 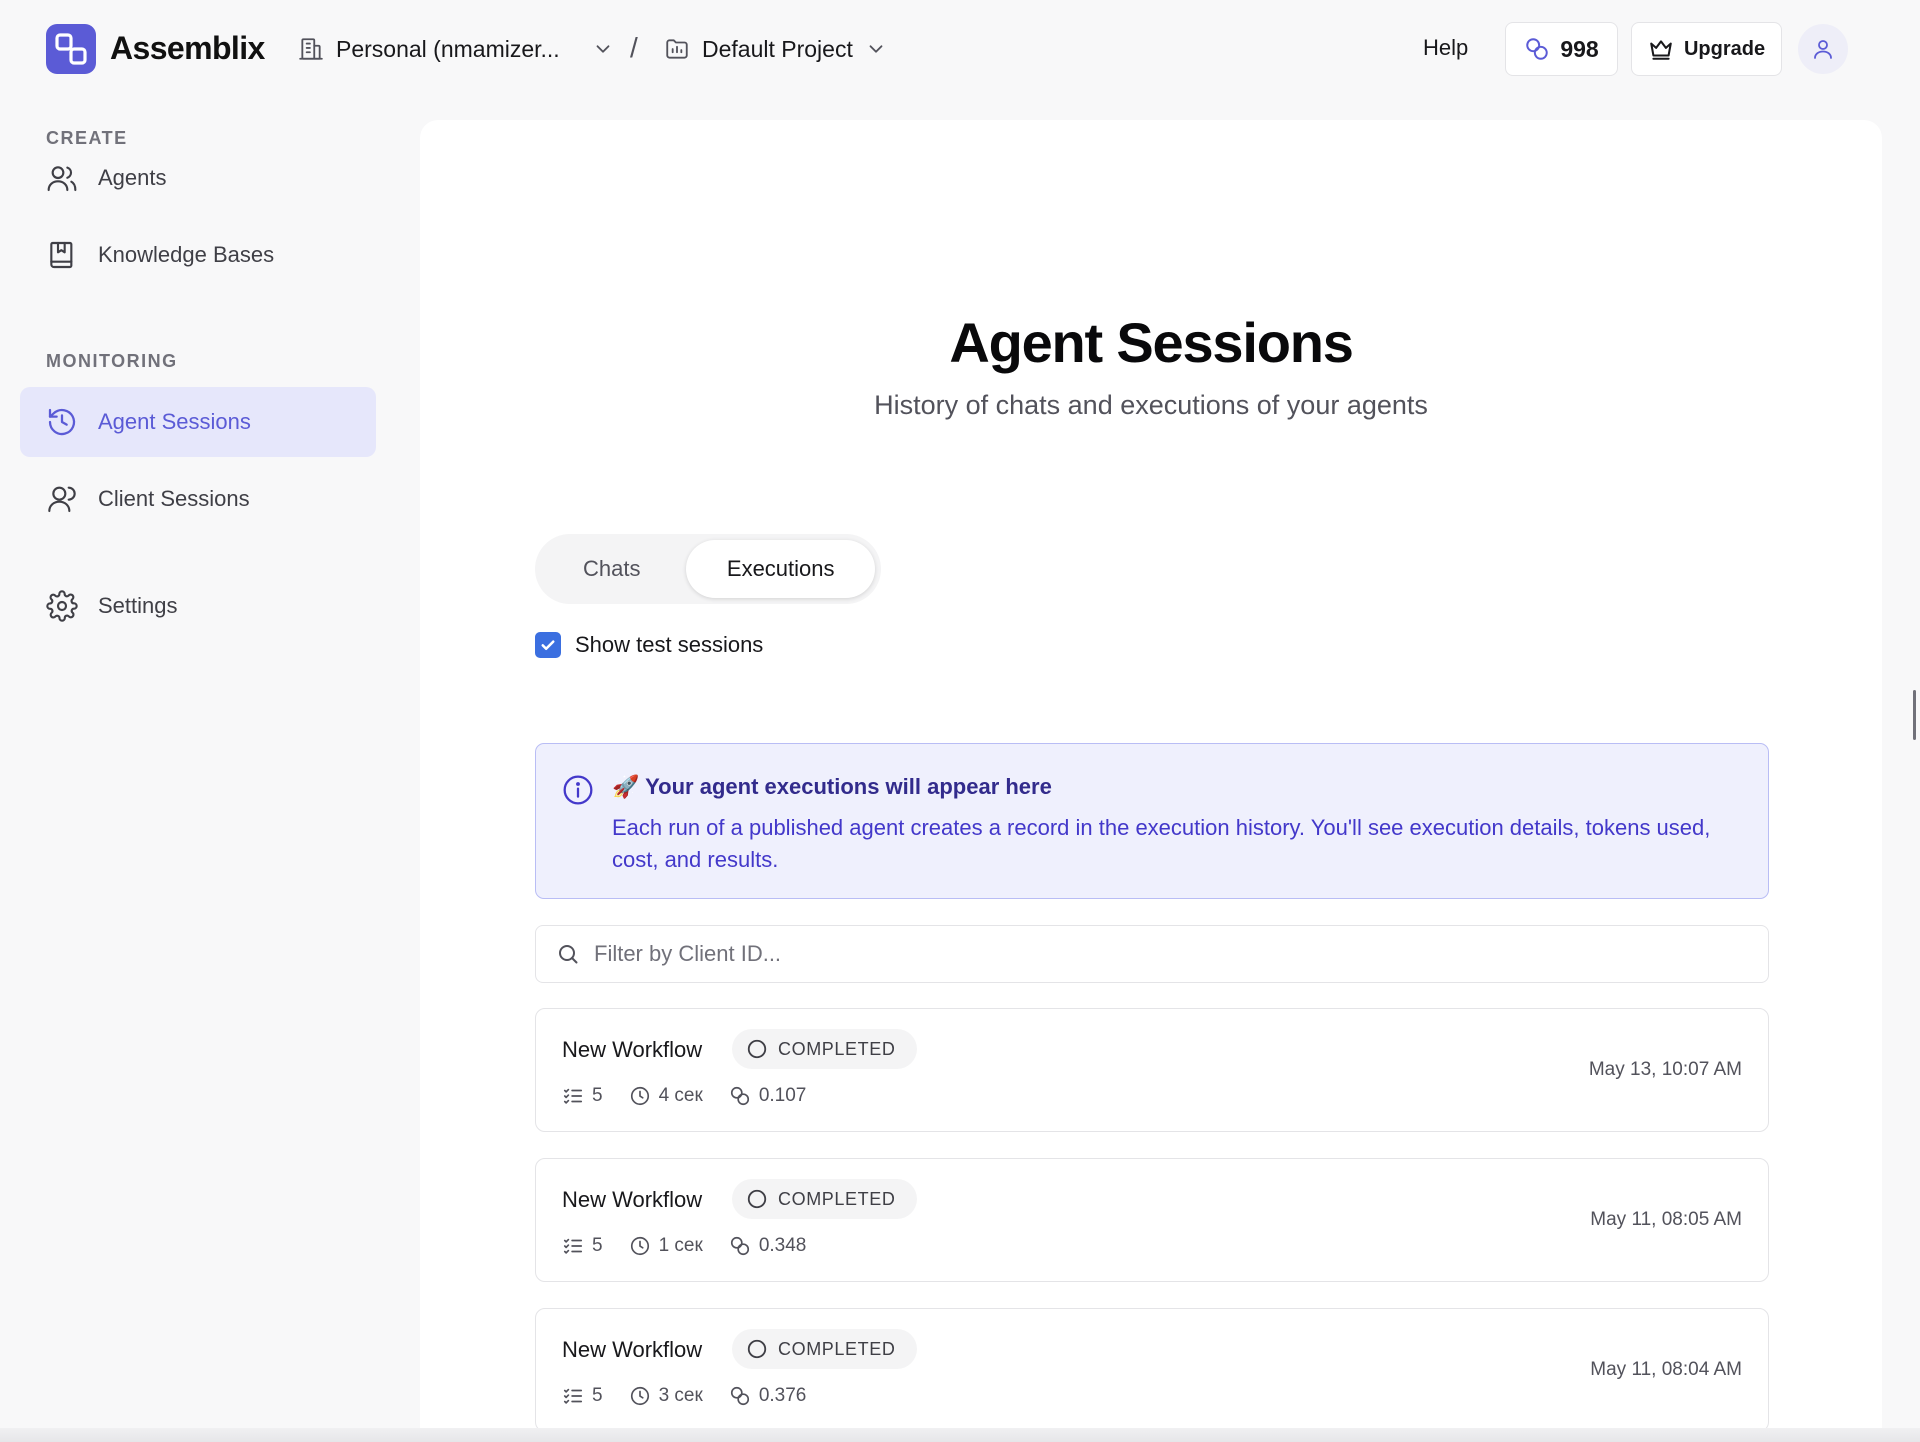 I want to click on folder-icon, so click(x=677, y=49).